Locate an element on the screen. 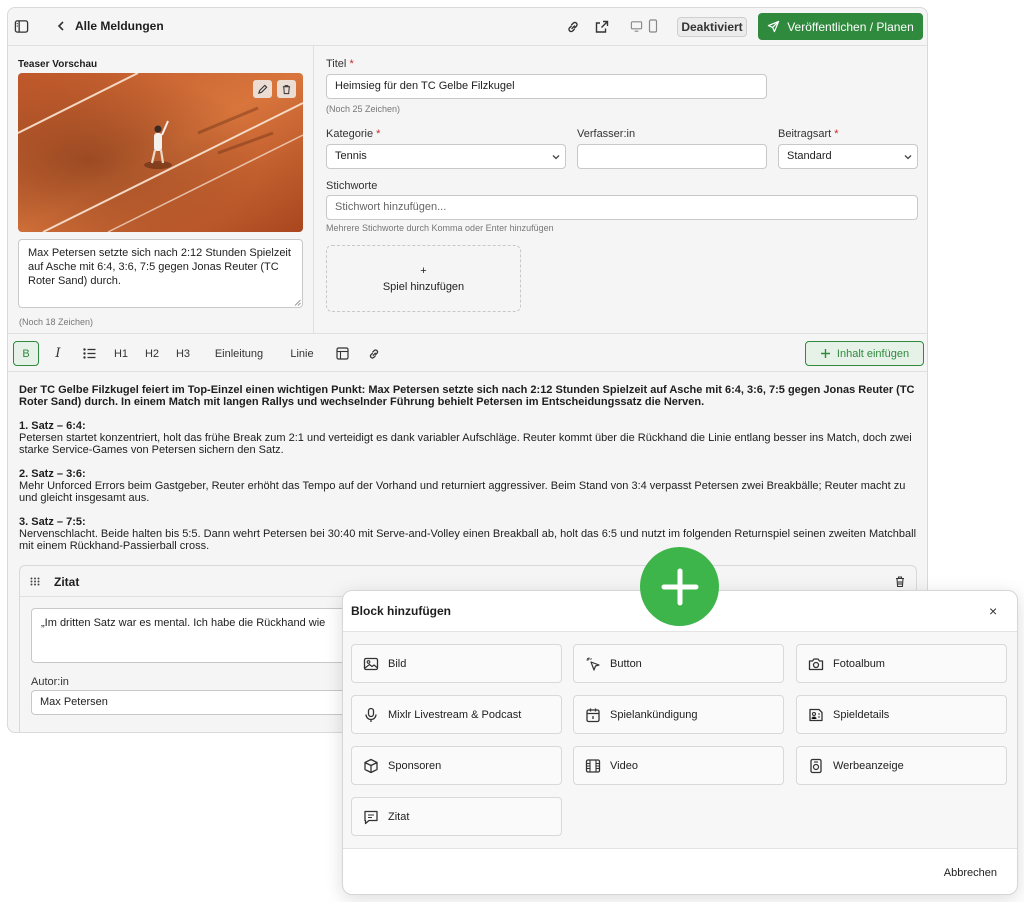 Image resolution: width=1024 pixels, height=902 pixels. package-icon is located at coordinates (371, 765).